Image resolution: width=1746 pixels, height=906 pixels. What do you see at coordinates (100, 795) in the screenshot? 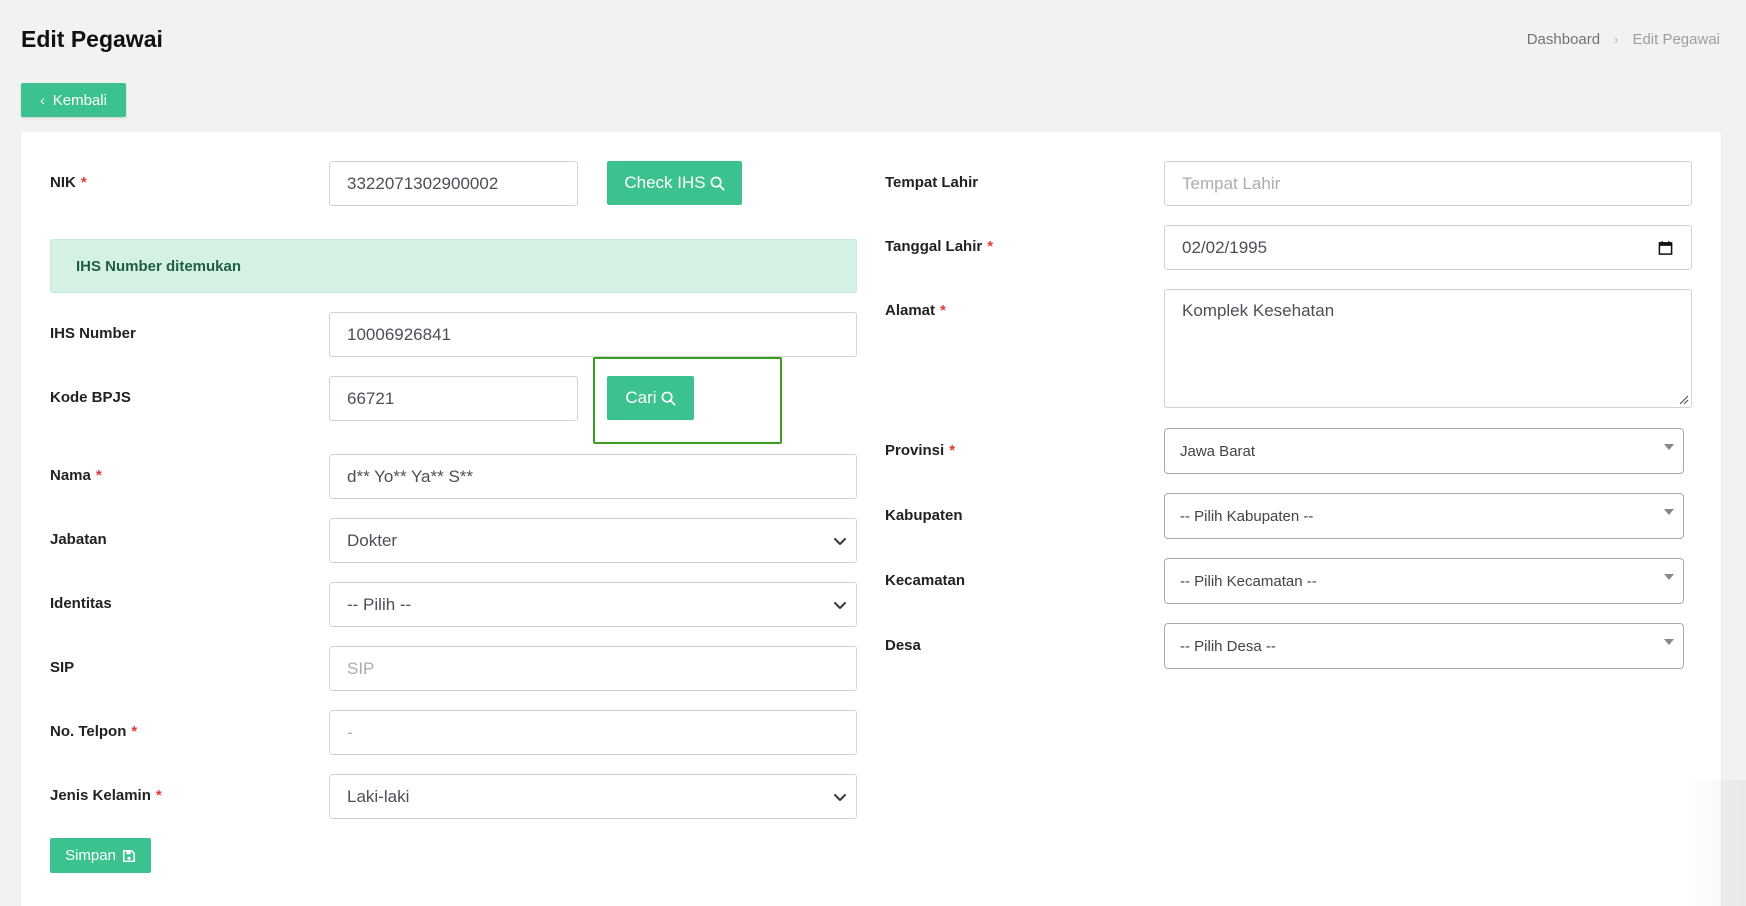
I see `jenis-kelamin-label-text: Jenis Kelamin` at bounding box center [100, 795].